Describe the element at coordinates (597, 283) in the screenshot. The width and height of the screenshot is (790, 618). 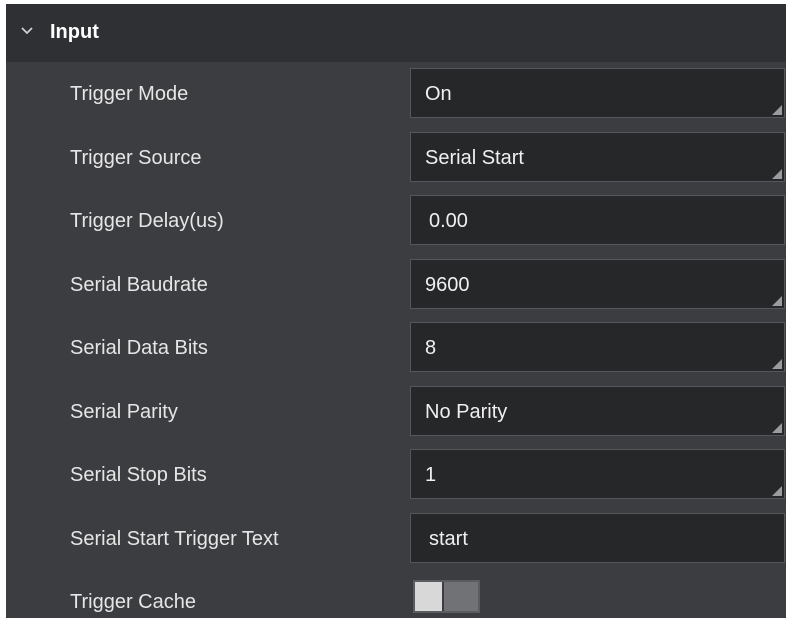
I see `serial-baudrate-select: 9600` at that location.